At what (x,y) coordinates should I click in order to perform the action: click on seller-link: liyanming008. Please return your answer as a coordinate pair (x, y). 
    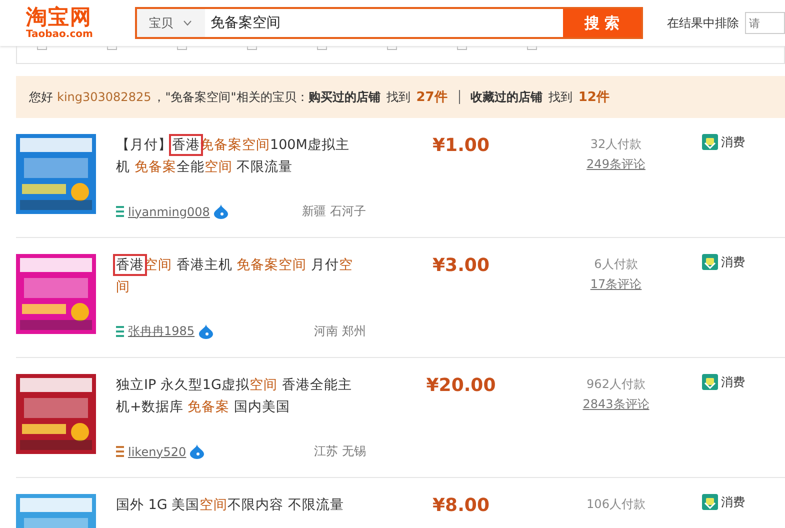
    Looking at the image, I should click on (169, 211).